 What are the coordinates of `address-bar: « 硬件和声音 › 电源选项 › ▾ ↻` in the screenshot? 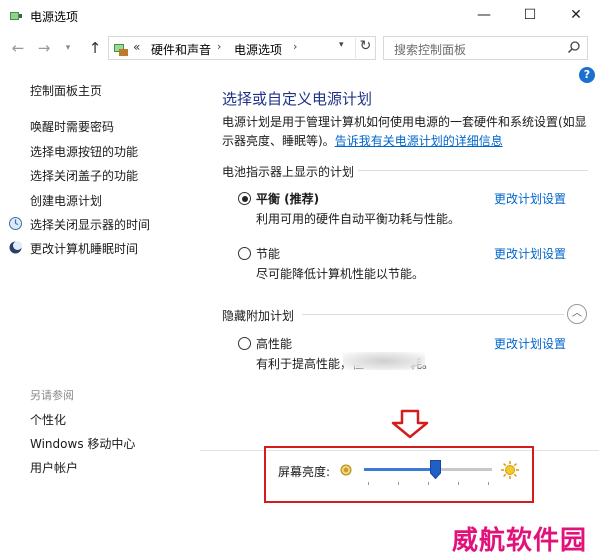 It's located at (242, 48).